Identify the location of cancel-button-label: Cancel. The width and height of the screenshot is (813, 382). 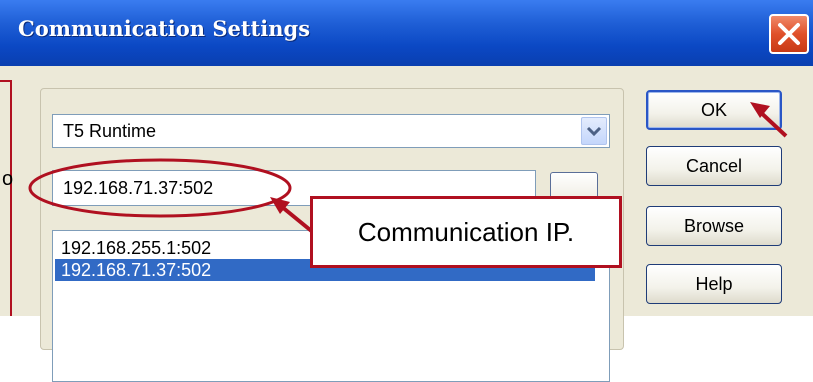
(714, 166).